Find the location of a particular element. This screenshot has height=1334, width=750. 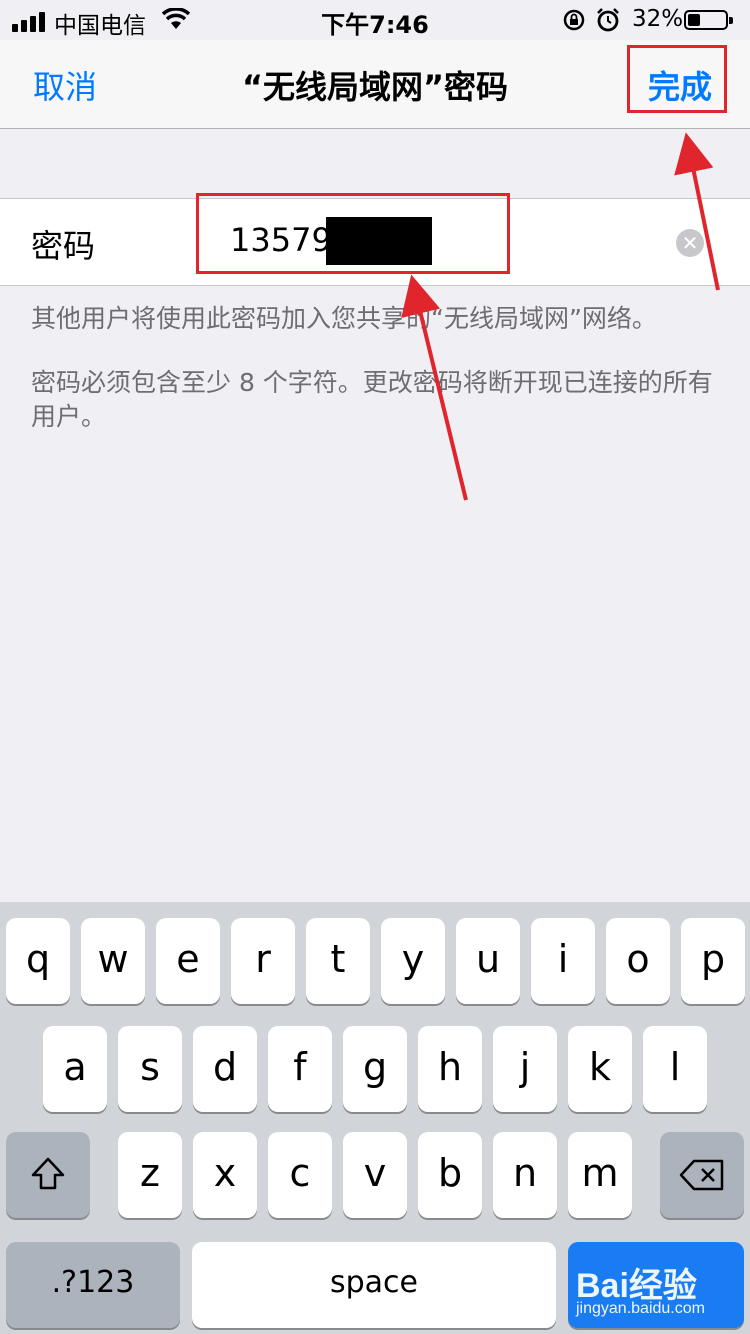

key-x: x is located at coordinates (225, 1175).